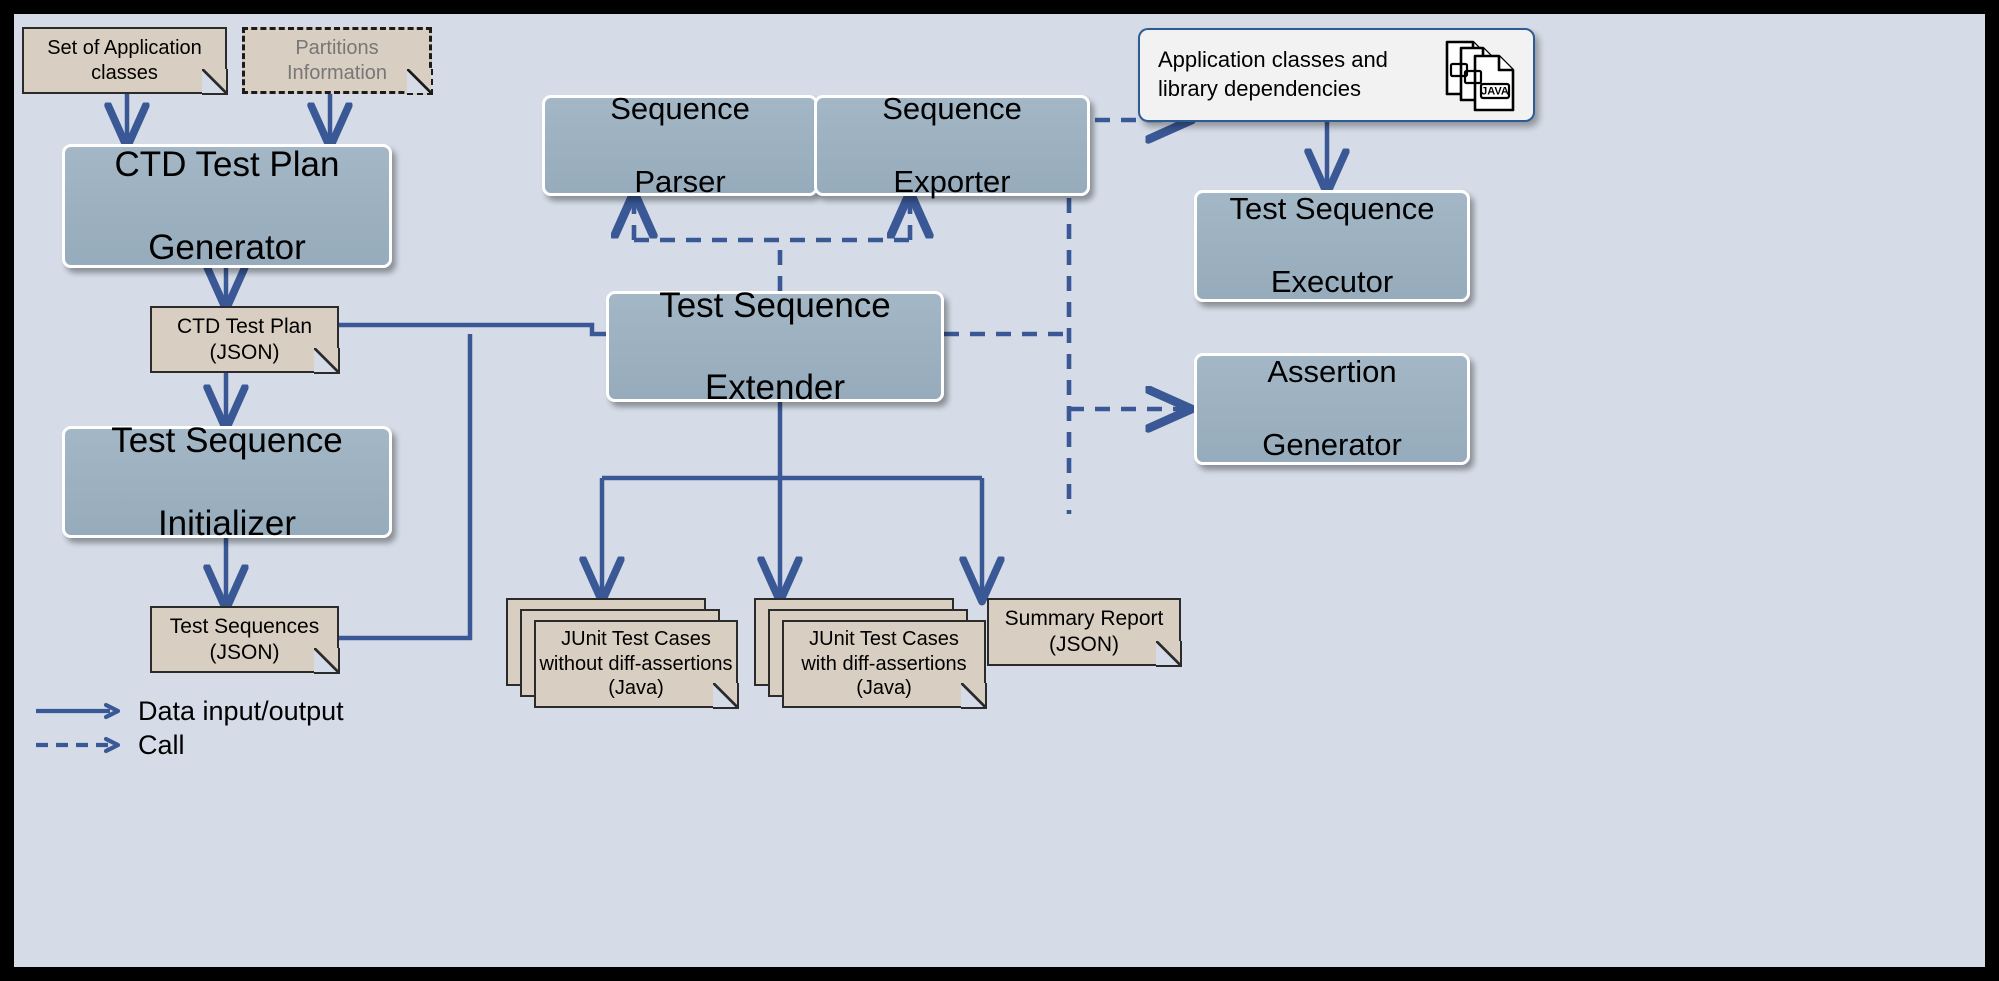  I want to click on solid-arrow-icon, so click(78, 711).